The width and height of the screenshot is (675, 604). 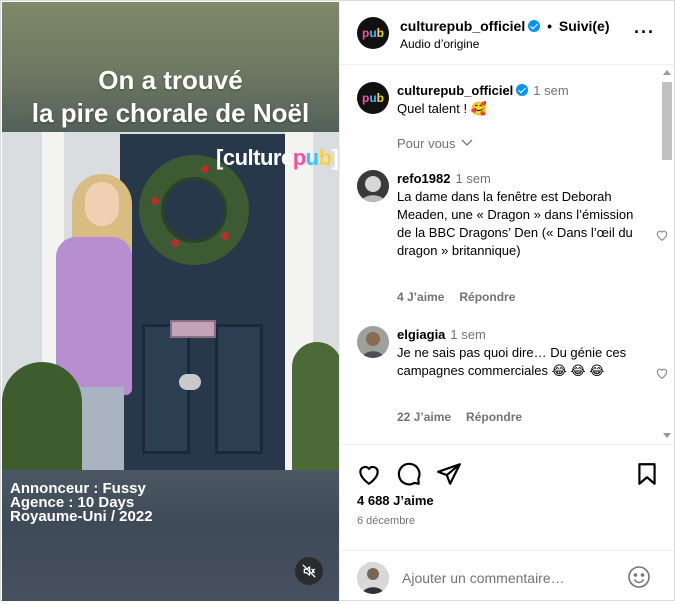 I want to click on comment-likes: 22 J’aime, so click(x=424, y=417).